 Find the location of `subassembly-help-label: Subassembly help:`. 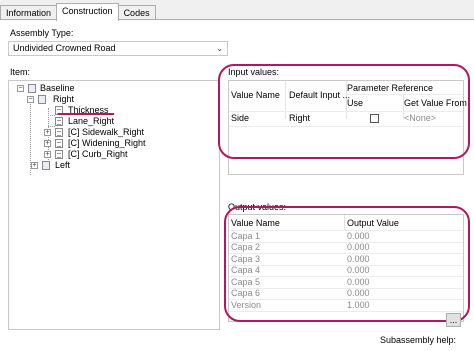

subassembly-help-label: Subassembly help: is located at coordinates (418, 340).